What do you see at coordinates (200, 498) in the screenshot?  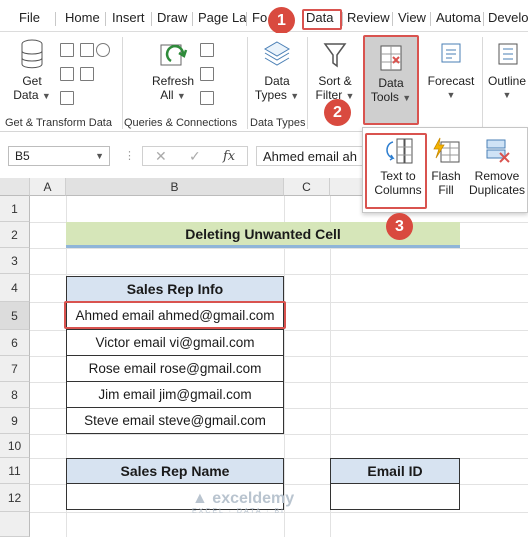 I see `exceldemy-logo-icon: ▲` at bounding box center [200, 498].